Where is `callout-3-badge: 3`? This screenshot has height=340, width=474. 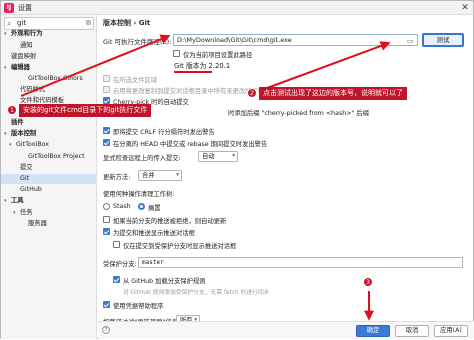 callout-3-badge: 3 is located at coordinates (368, 282).